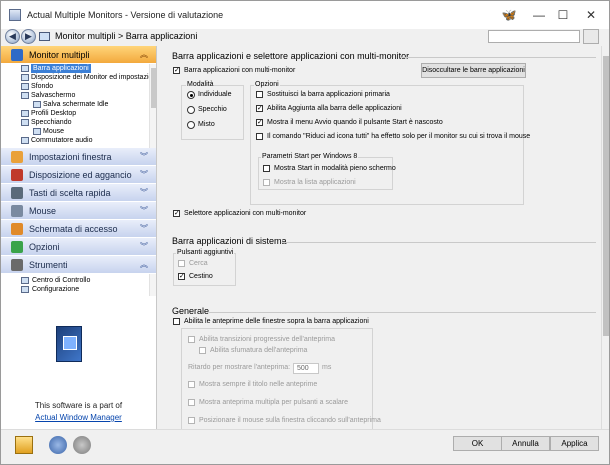 The height and width of the screenshot is (465, 610). What do you see at coordinates (126, 36) in the screenshot?
I see `breadcrumb: Monitor multipli > Barra applicazioni` at bounding box center [126, 36].